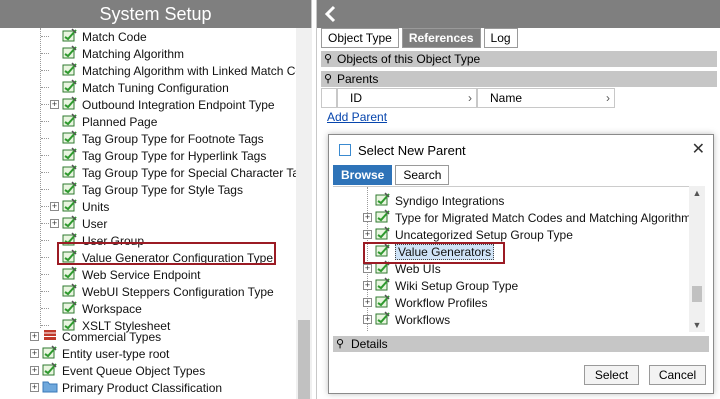  Describe the element at coordinates (50, 353) in the screenshot. I see `green-edit-icon` at that location.